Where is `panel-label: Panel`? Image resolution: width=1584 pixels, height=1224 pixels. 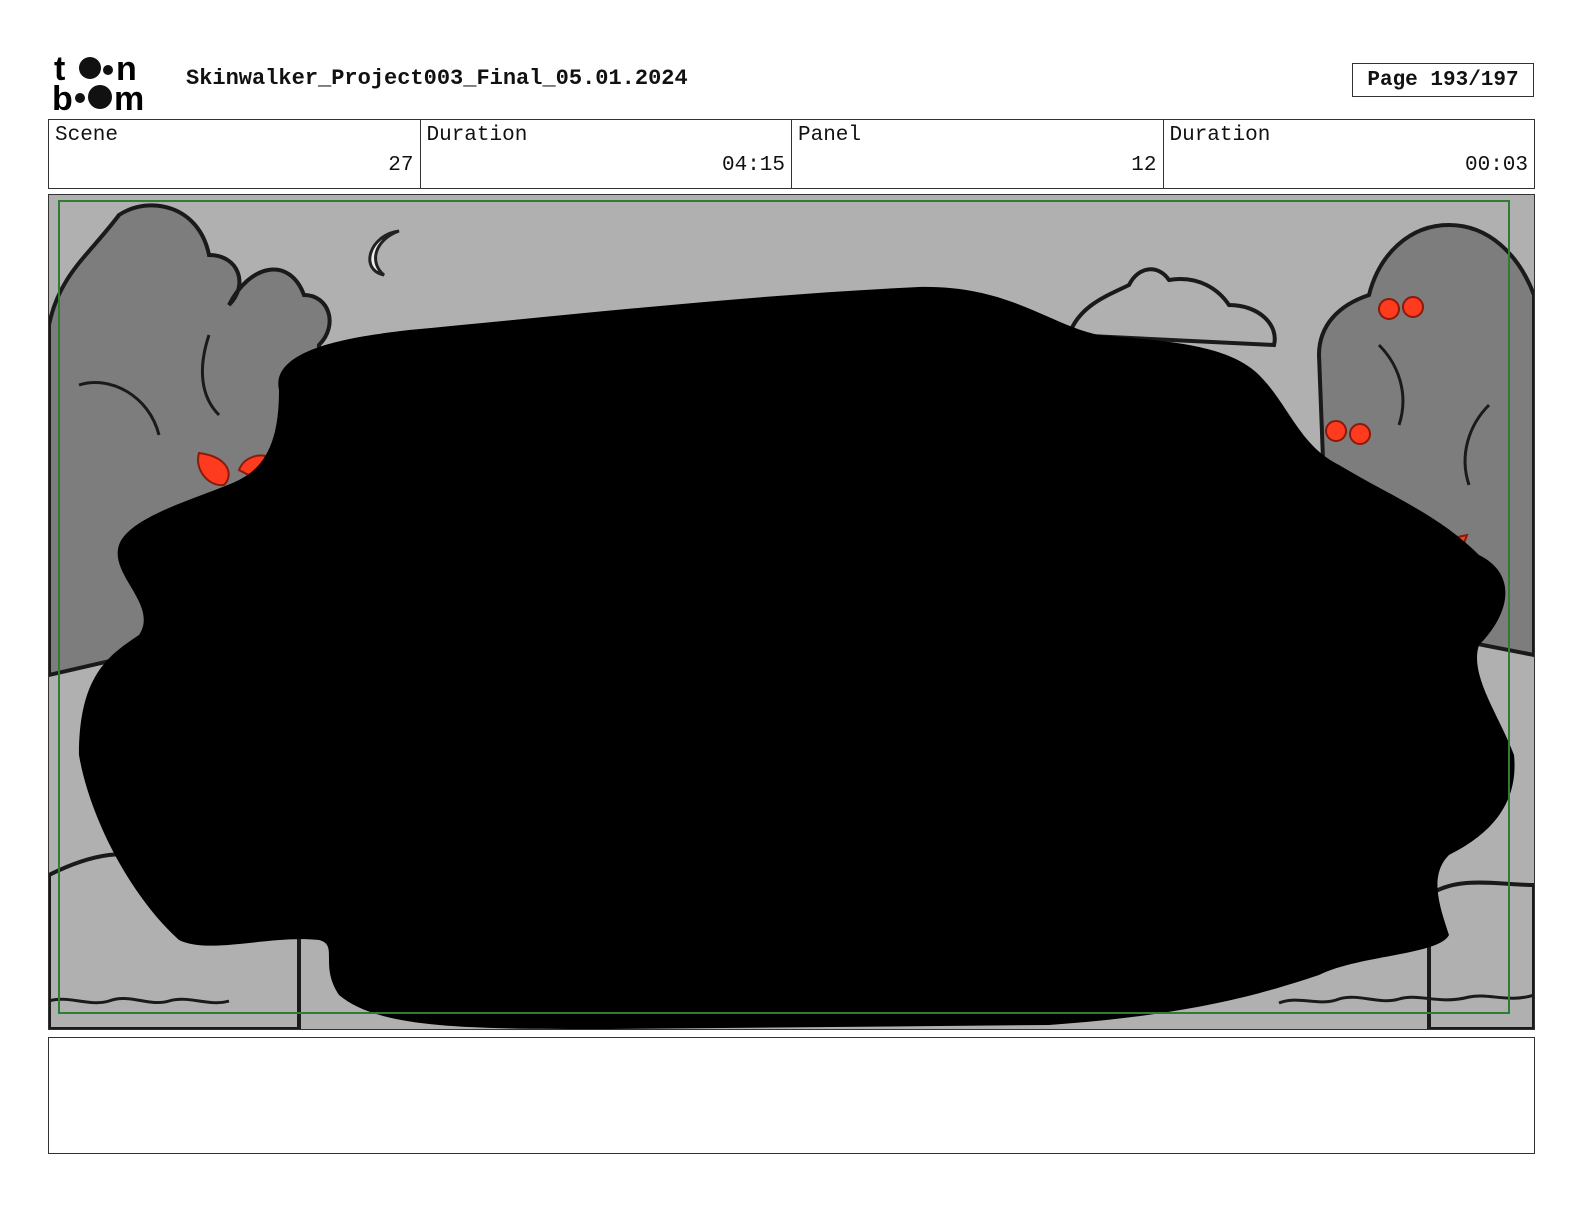 panel-label: Panel is located at coordinates (830, 135).